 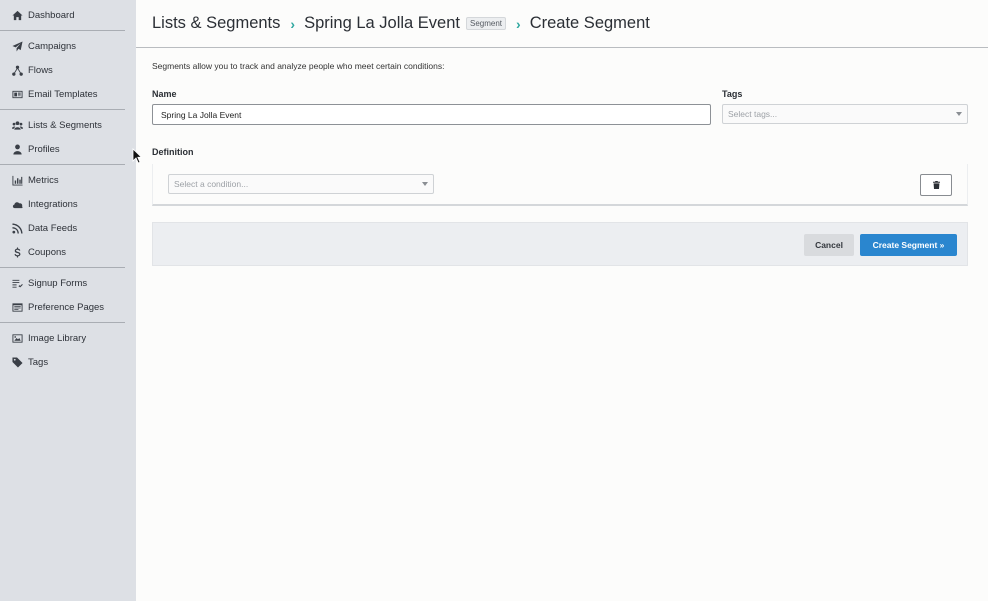 What do you see at coordinates (52, 46) in the screenshot?
I see `sidebar-item-label: Campaigns` at bounding box center [52, 46].